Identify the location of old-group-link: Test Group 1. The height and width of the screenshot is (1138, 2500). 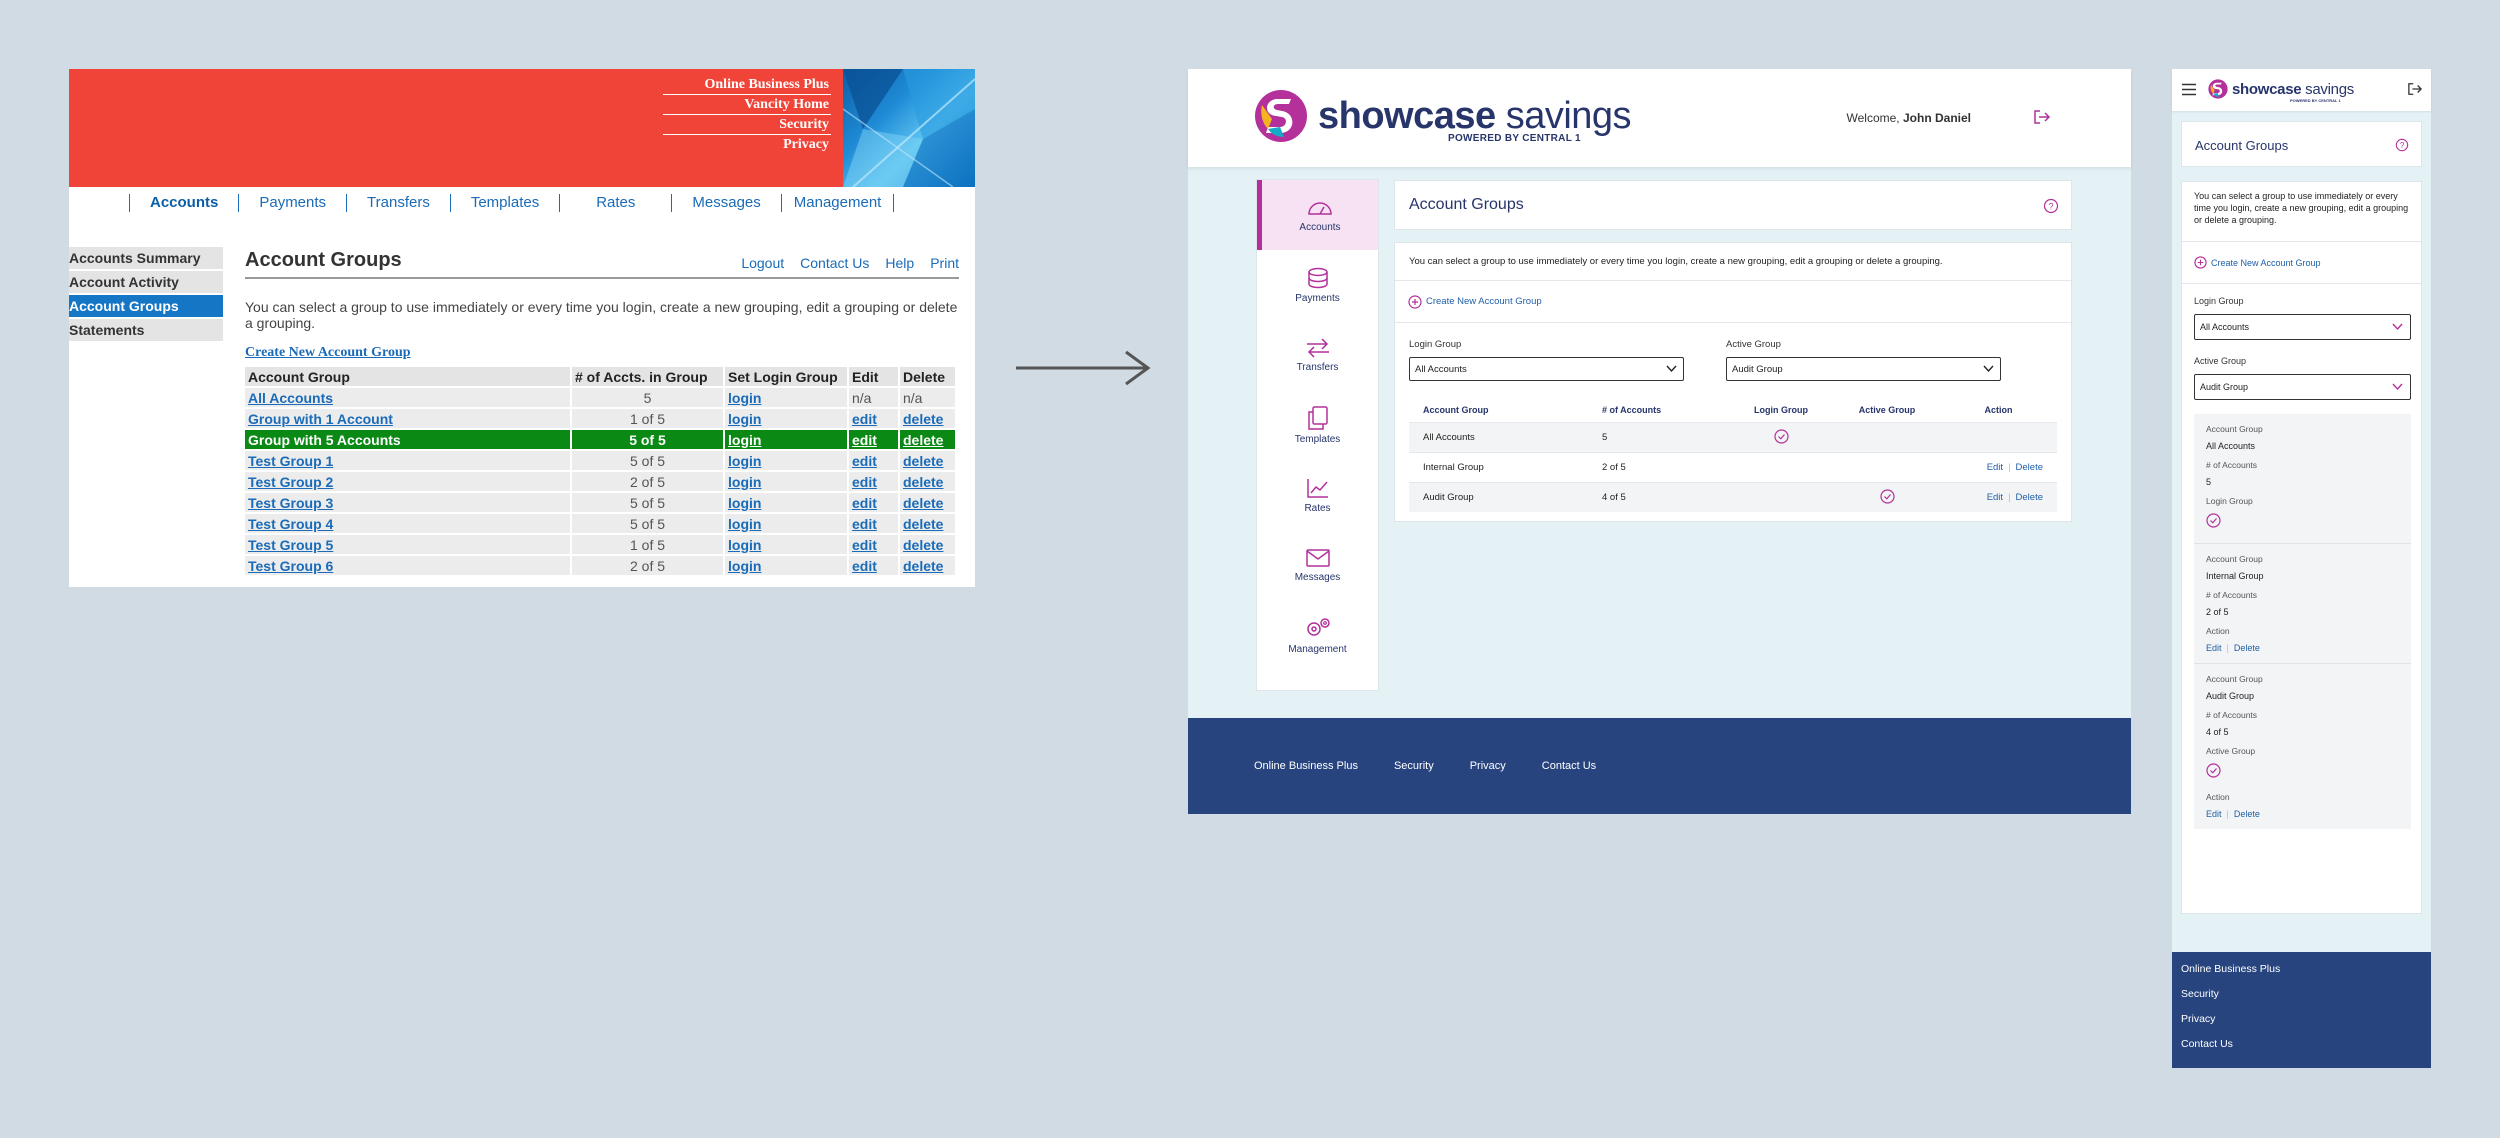
(290, 461).